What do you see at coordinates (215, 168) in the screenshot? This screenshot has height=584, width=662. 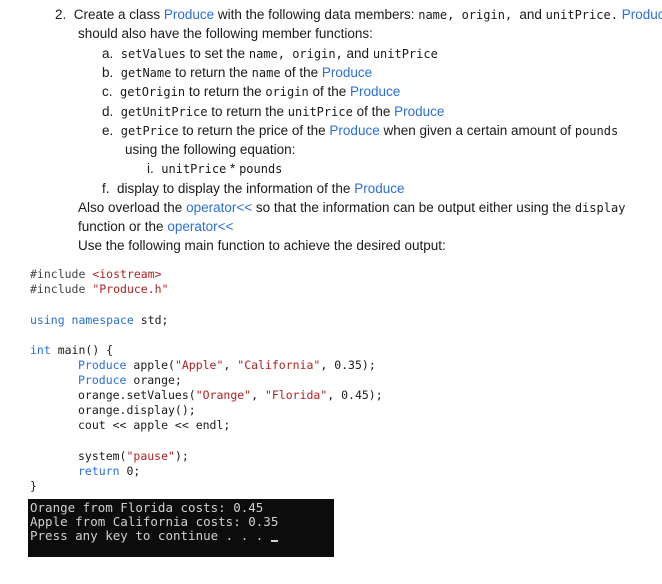 I see `equation: i. unitPrice * pounds` at bounding box center [215, 168].